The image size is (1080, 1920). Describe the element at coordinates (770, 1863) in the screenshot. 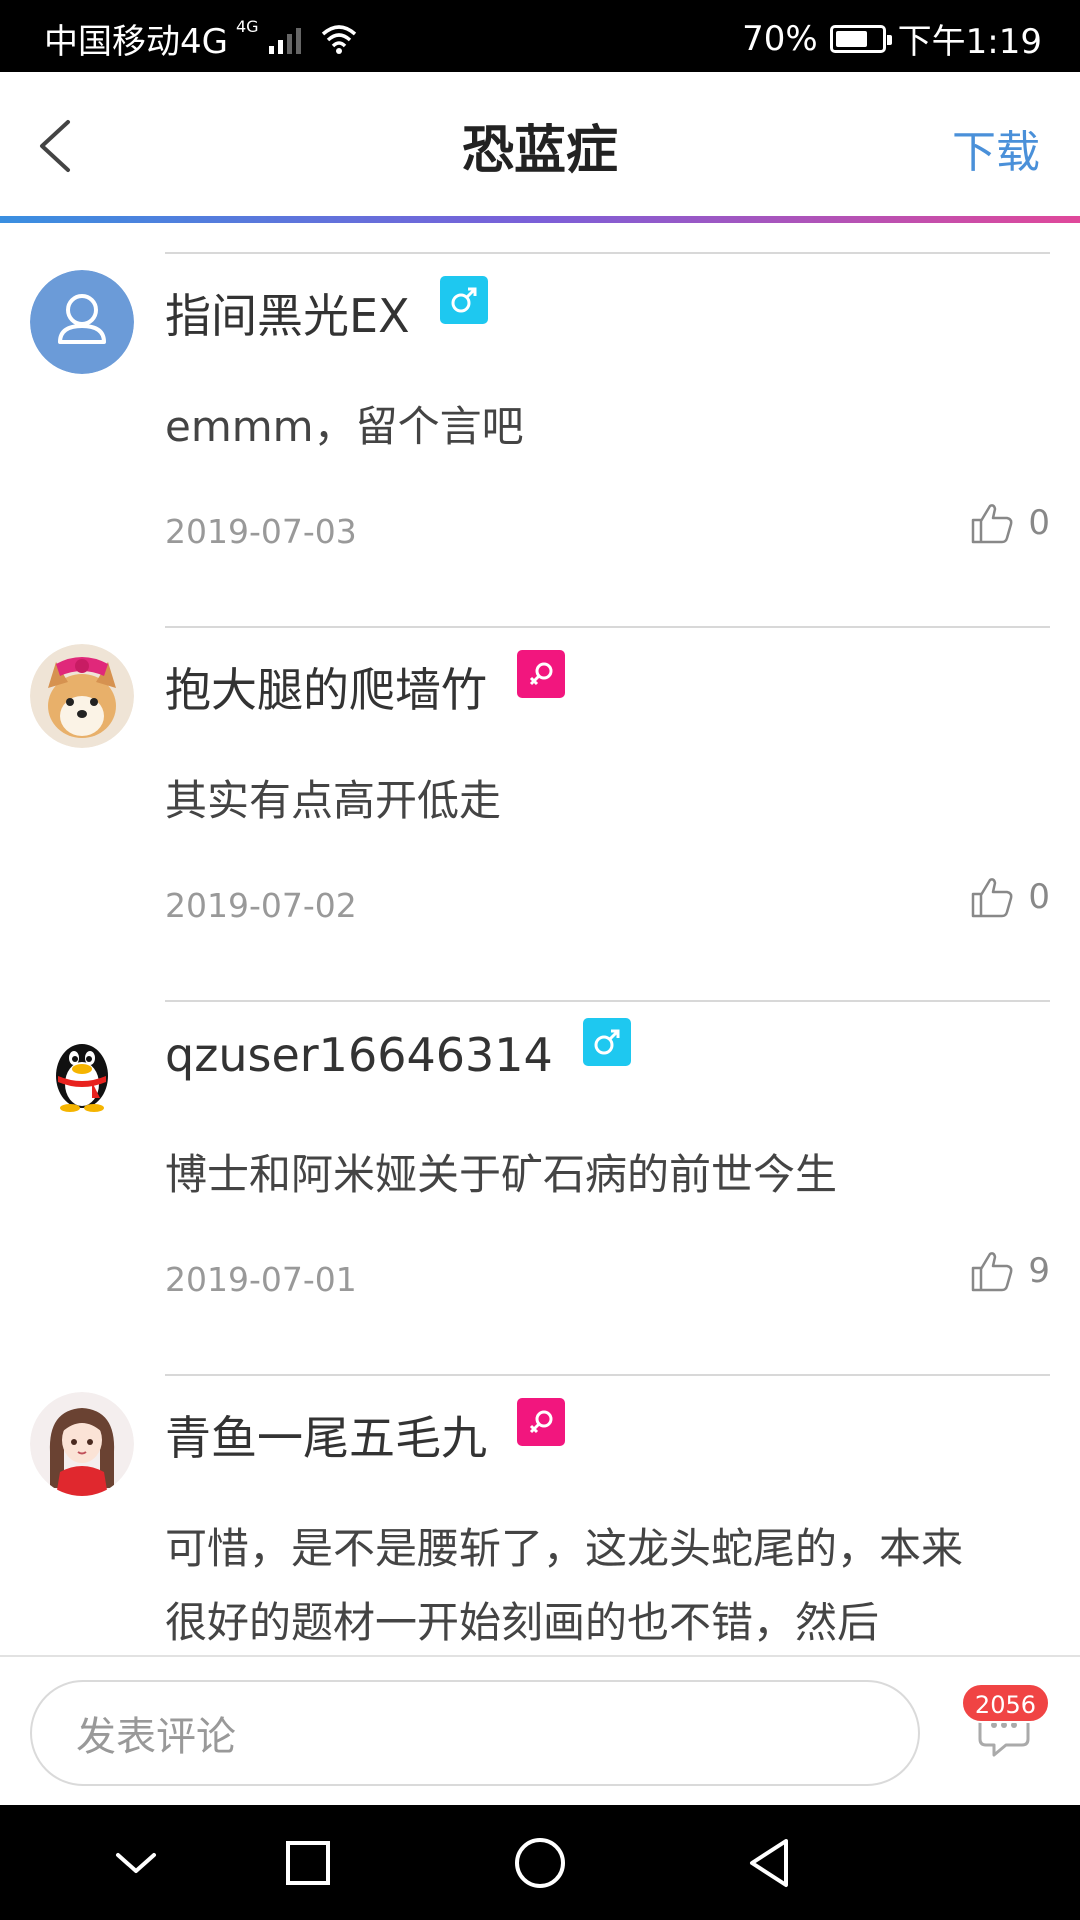

I see `back-triangle-icon` at that location.